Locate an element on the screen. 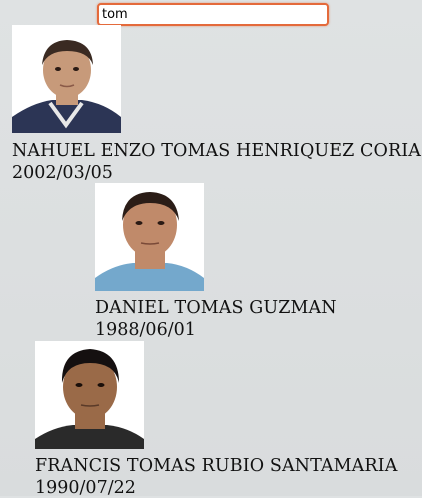 The width and height of the screenshot is (422, 498). person-birthdate: 2002/03/05 is located at coordinates (62, 173).